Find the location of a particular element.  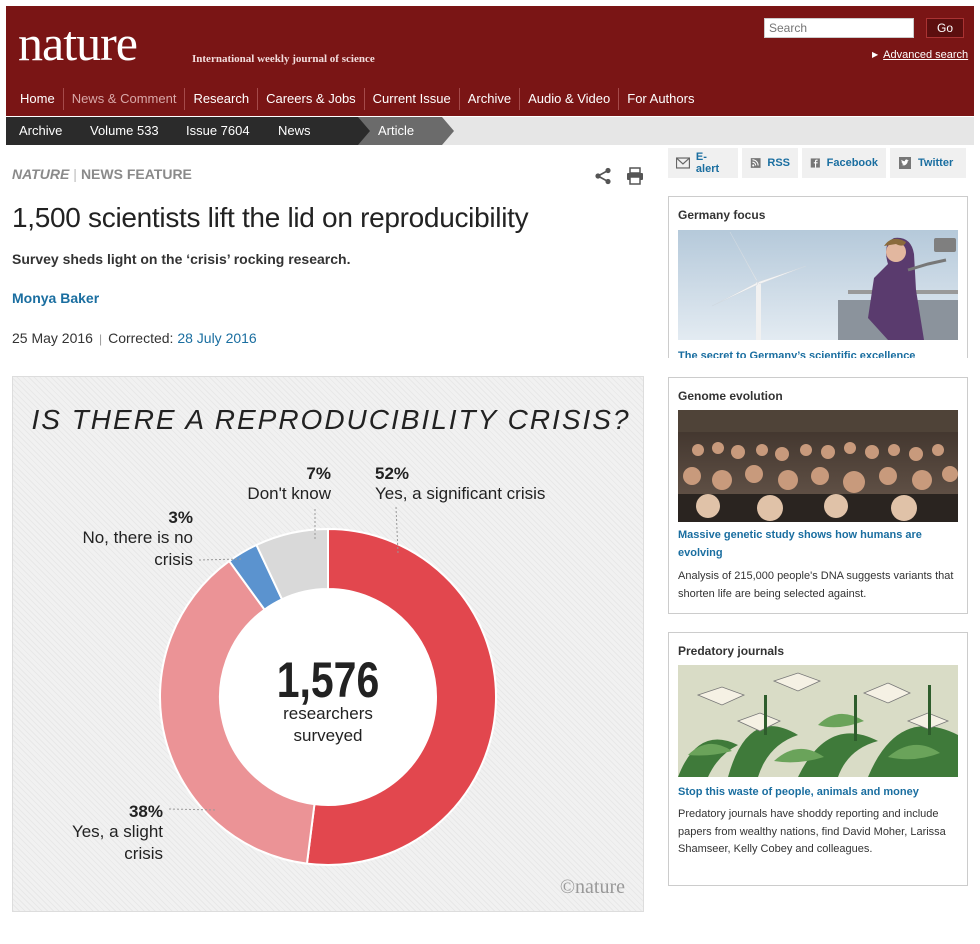

breadcrumb-archive-label: Archive is located at coordinates (41, 130).